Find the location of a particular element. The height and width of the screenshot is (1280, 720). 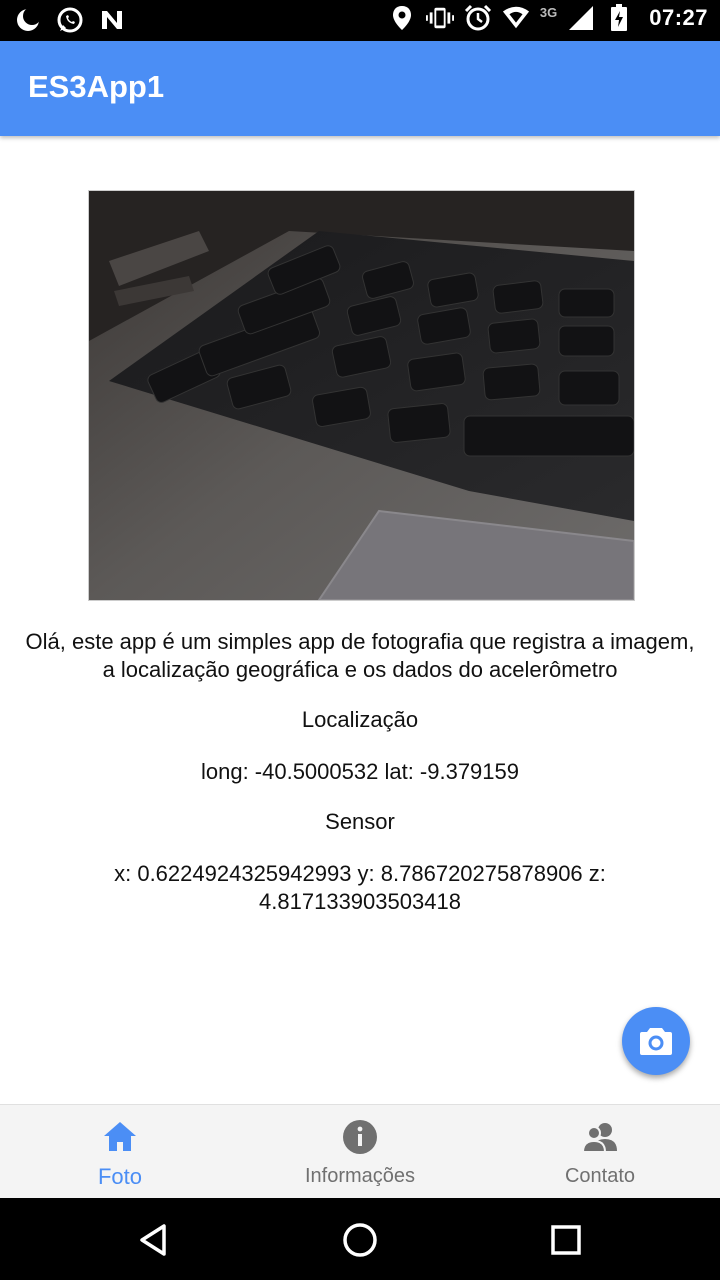

tab-label-contato: Contato is located at coordinates (600, 1176).